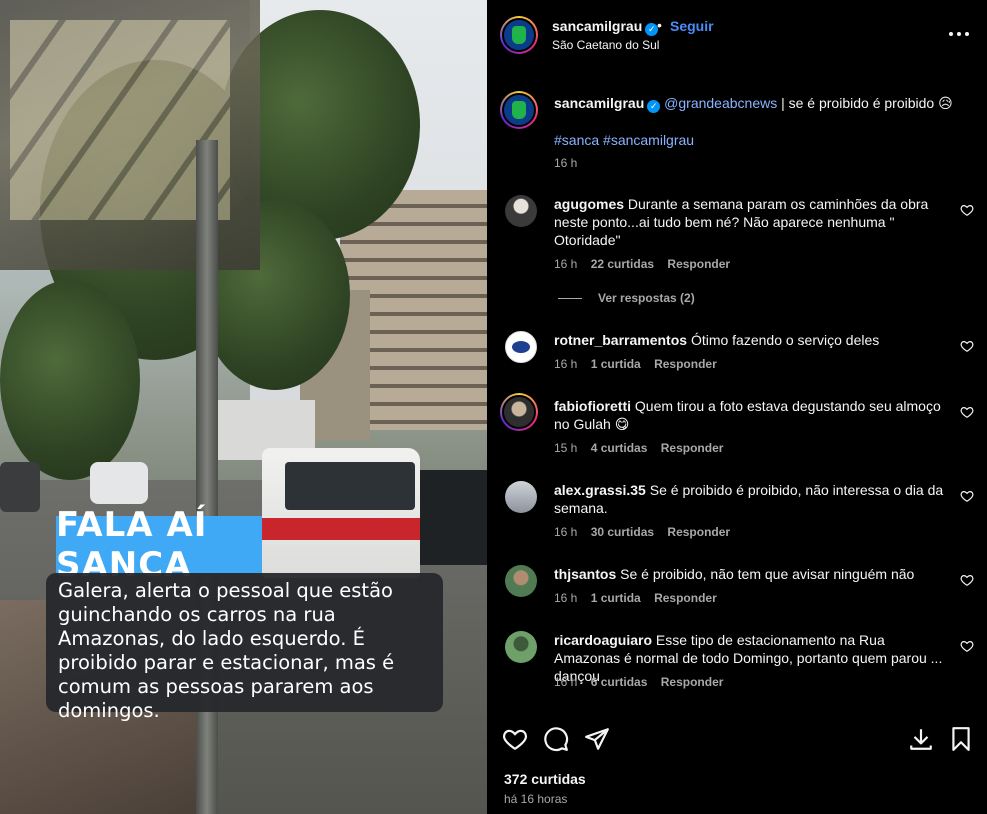 The image size is (987, 814). What do you see at coordinates (959, 34) in the screenshot?
I see `more-options-icon` at bounding box center [959, 34].